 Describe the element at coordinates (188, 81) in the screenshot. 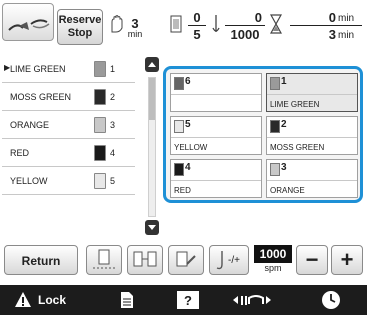

I see `needle-number: 6` at that location.